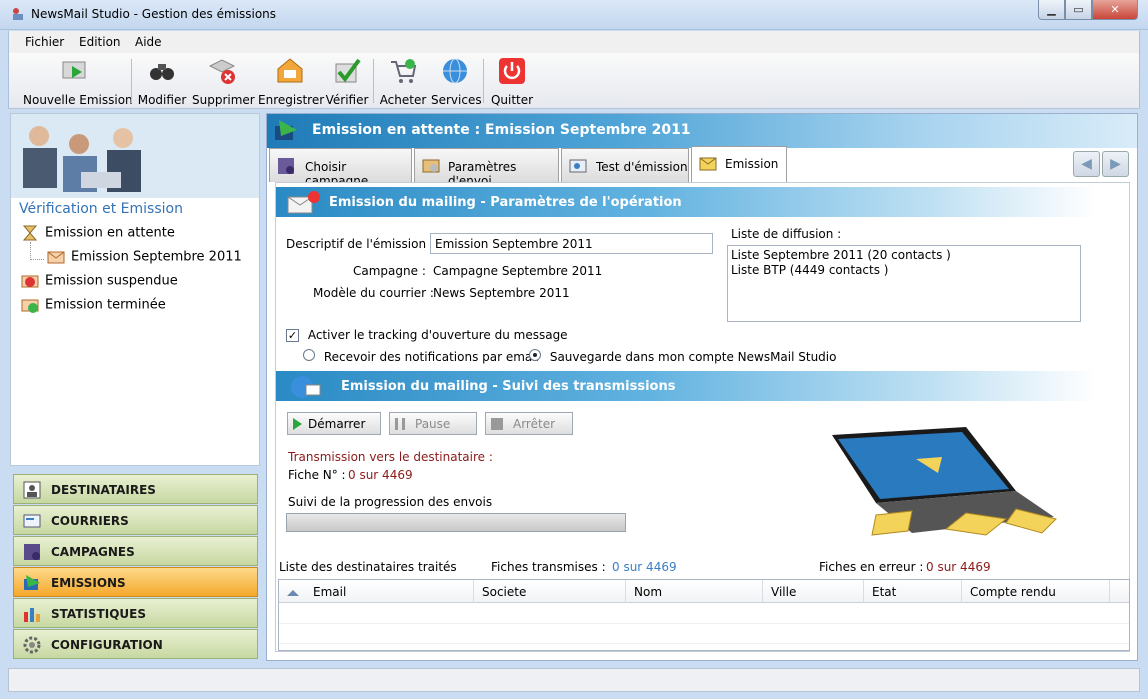  I want to click on emission-header-icon, so click(286, 130).